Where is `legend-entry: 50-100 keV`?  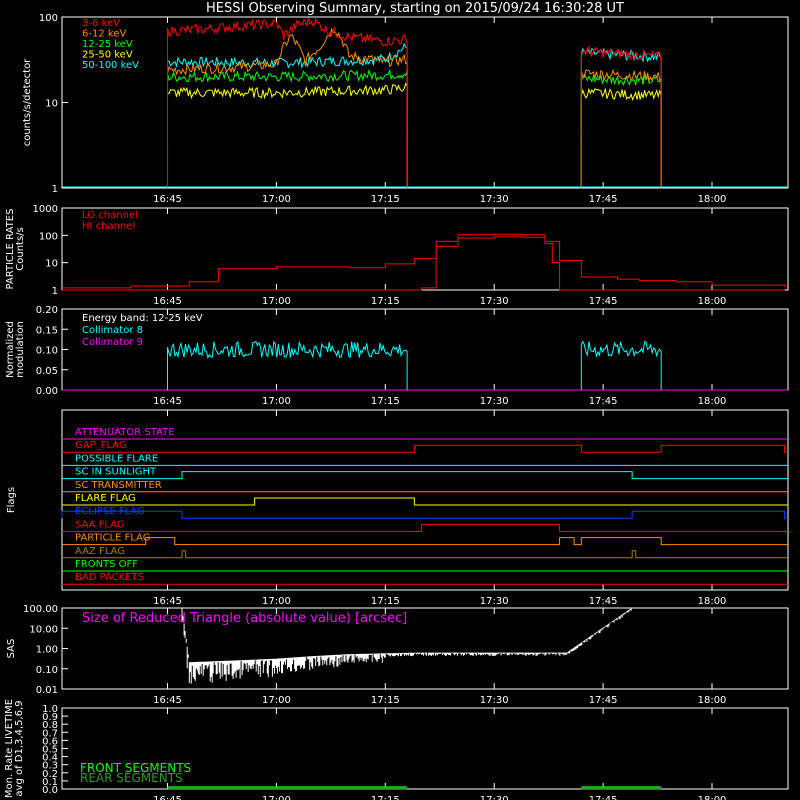
legend-entry: 50-100 keV is located at coordinates (110, 65).